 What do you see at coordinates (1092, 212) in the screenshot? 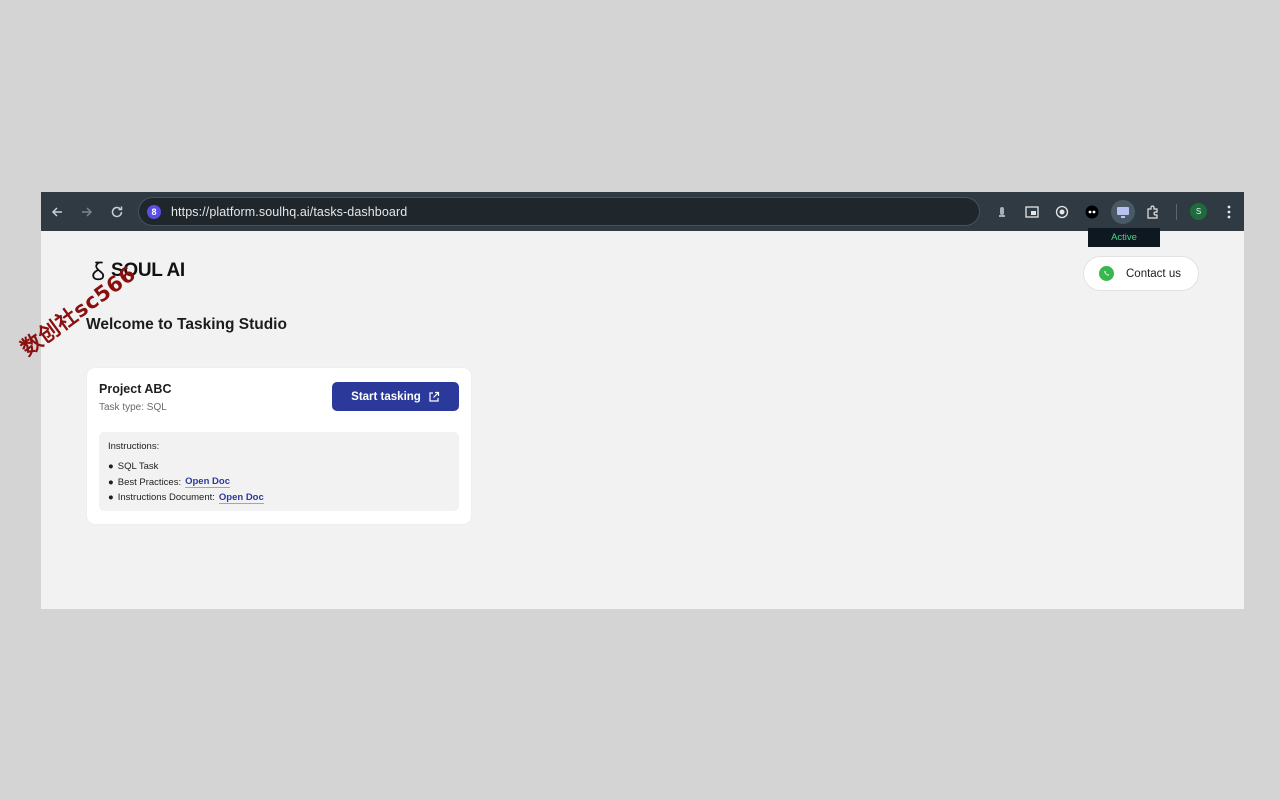
I see `dark-circle-icon` at bounding box center [1092, 212].